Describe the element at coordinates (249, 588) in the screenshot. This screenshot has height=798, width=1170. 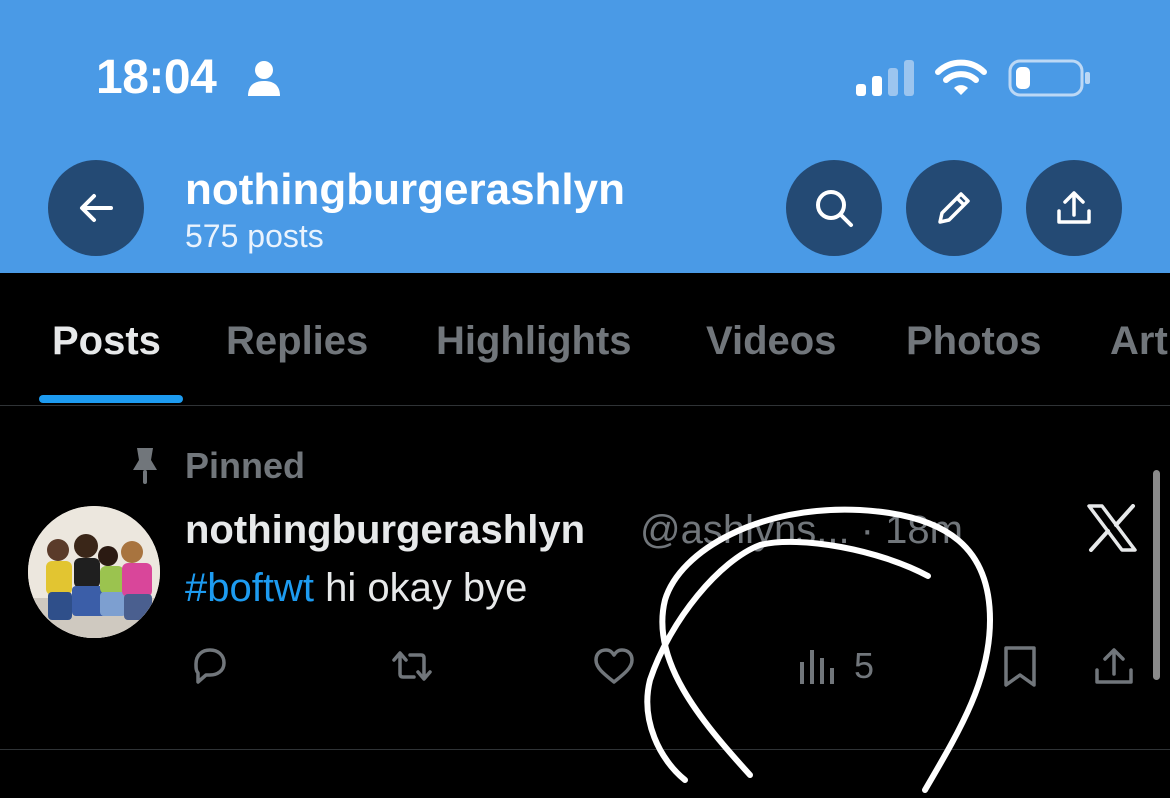
I see `hashtag-link: #boftwt` at that location.